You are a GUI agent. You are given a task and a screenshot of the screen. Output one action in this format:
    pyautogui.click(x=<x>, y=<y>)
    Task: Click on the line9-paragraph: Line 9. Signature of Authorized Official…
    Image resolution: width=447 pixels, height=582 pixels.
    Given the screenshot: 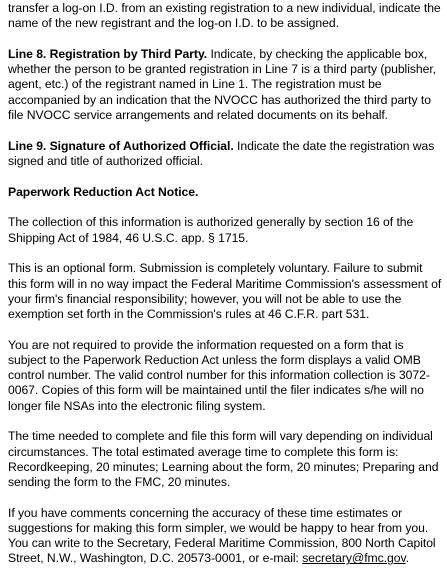 What is the action you would take?
    pyautogui.click(x=226, y=154)
    